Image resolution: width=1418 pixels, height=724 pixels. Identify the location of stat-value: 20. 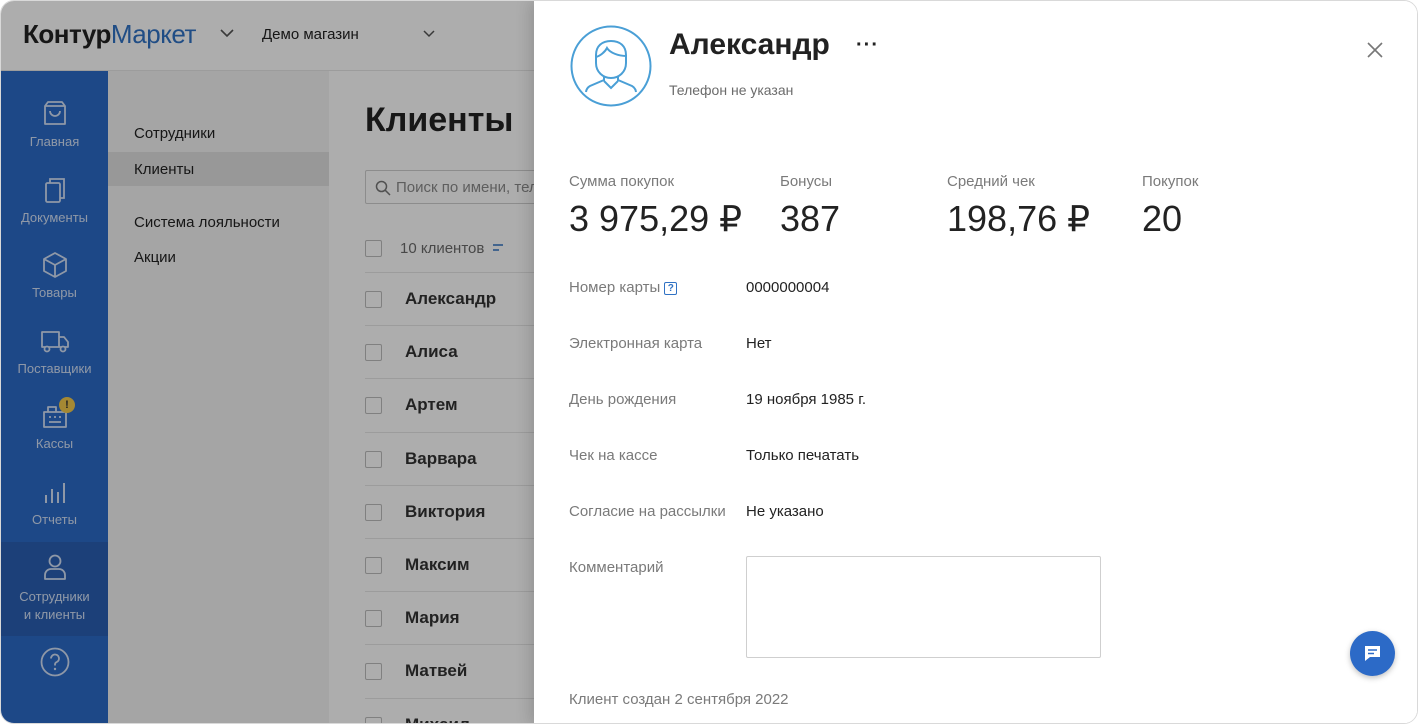
(1162, 218).